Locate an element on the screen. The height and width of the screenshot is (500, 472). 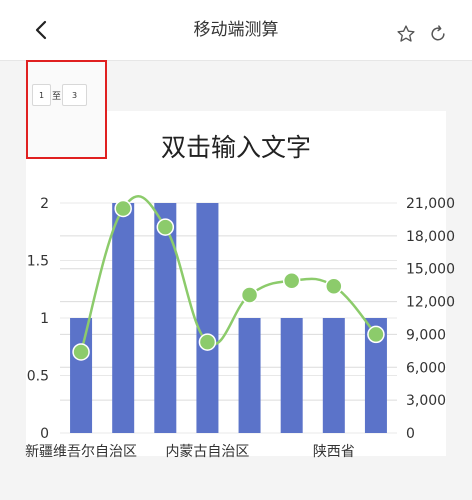
right-axis: 0 3,000 6,000 9,000 12,000 15,000 18,000 21,000 is located at coordinates (430, 319).